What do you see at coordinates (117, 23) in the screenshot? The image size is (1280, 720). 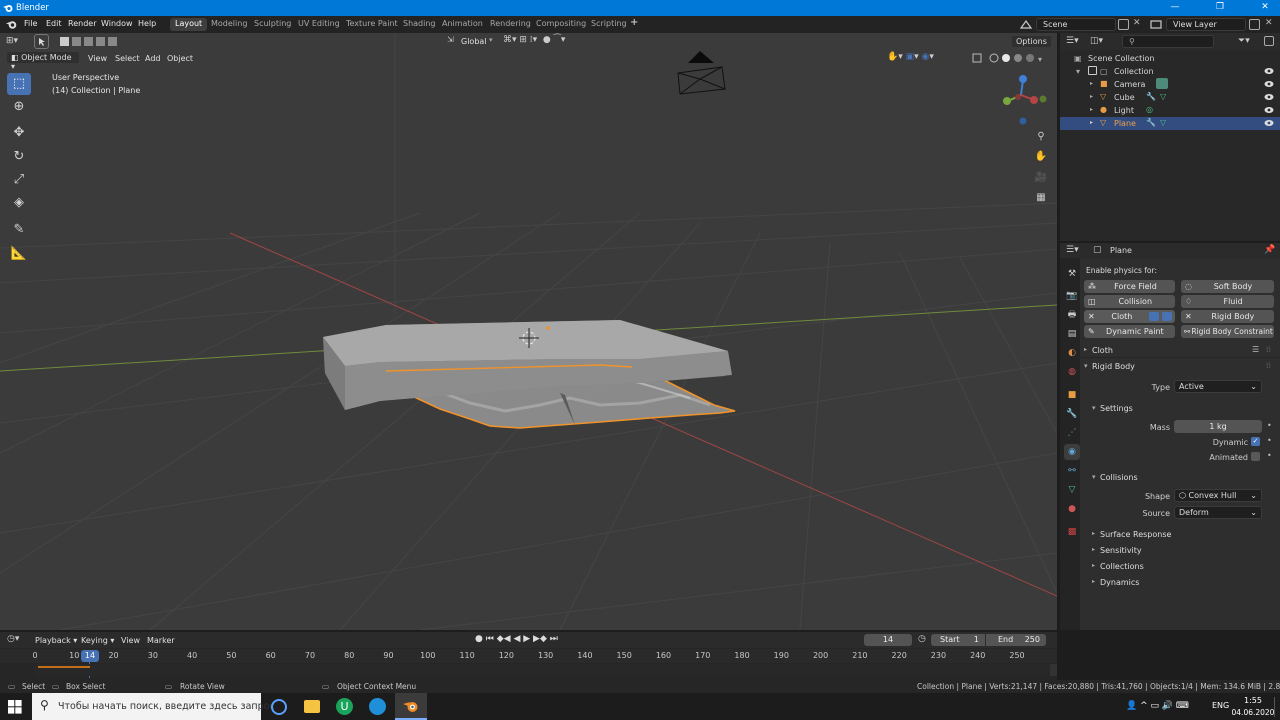 I see `menu-window: Window` at bounding box center [117, 23].